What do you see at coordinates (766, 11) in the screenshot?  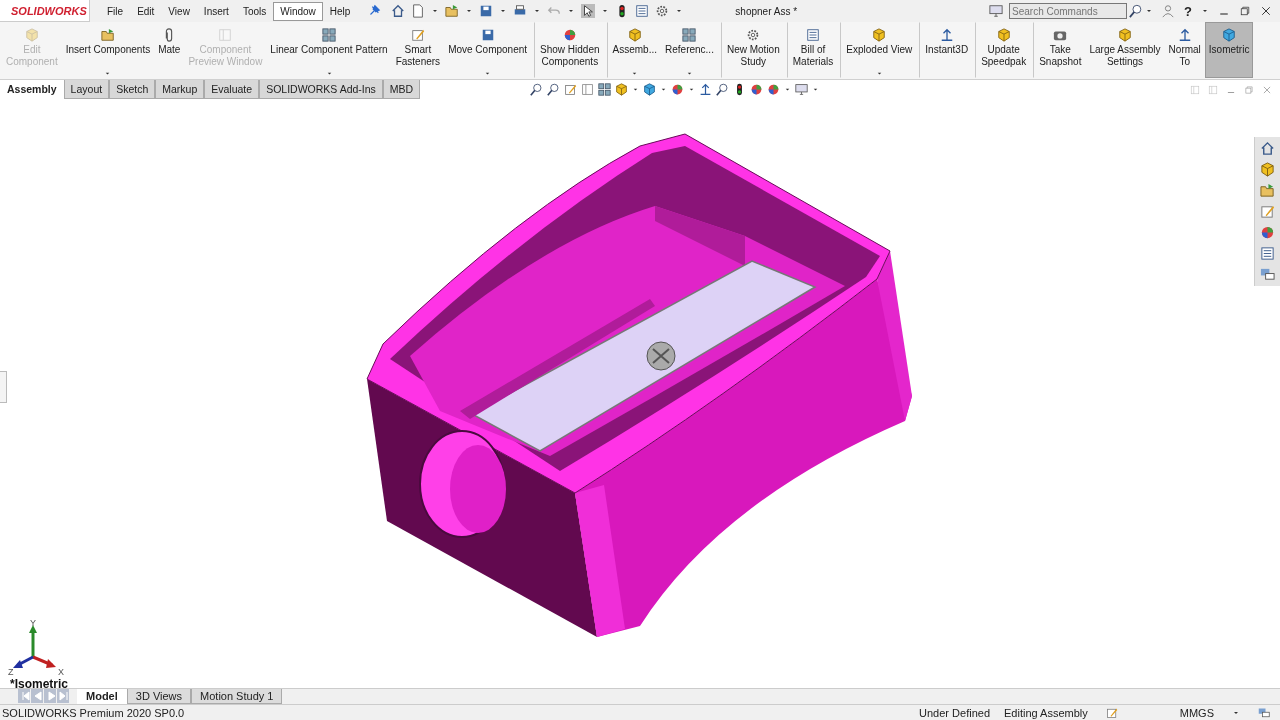 I see `document-title: shopner Ass *` at bounding box center [766, 11].